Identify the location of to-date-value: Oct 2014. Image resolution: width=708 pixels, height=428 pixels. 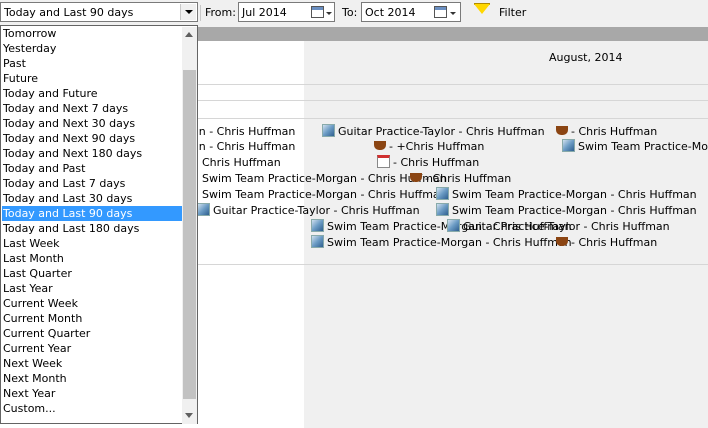
(390, 12).